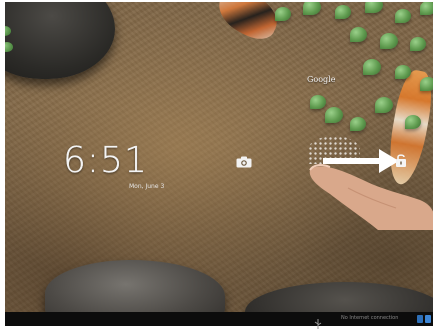 This screenshot has height=333, width=437. I want to click on wallpaper-stone, so click(60, 40).